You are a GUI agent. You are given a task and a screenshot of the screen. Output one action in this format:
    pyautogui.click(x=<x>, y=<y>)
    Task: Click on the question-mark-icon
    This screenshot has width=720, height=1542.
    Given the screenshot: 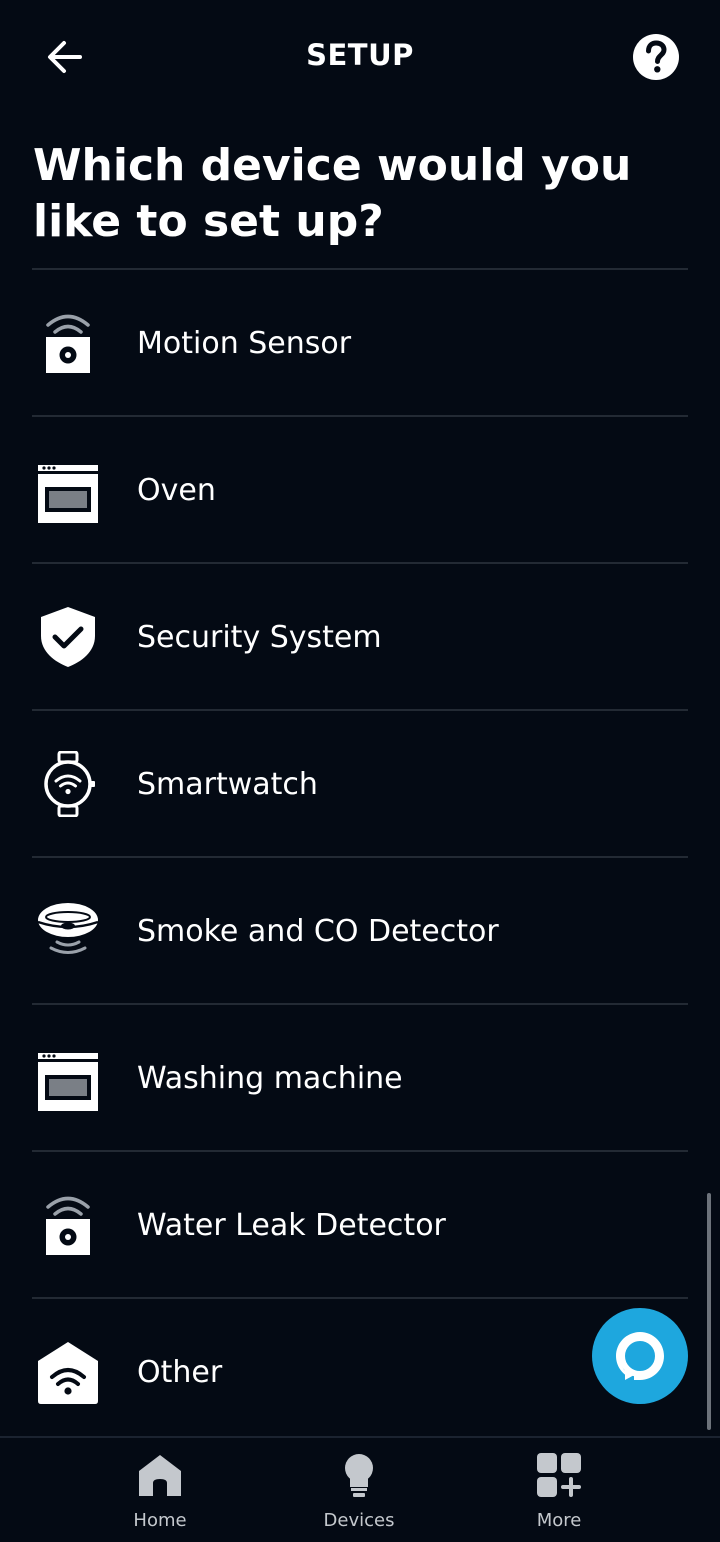 What is the action you would take?
    pyautogui.click(x=656, y=57)
    